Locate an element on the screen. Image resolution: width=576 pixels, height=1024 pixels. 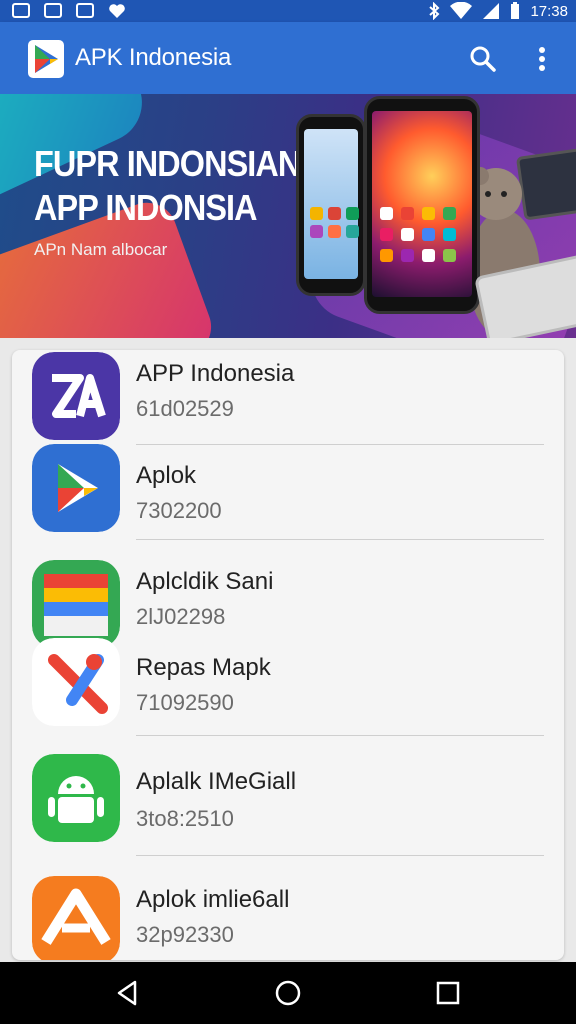
app-code: 61d02529 is located at coordinates (185, 408).